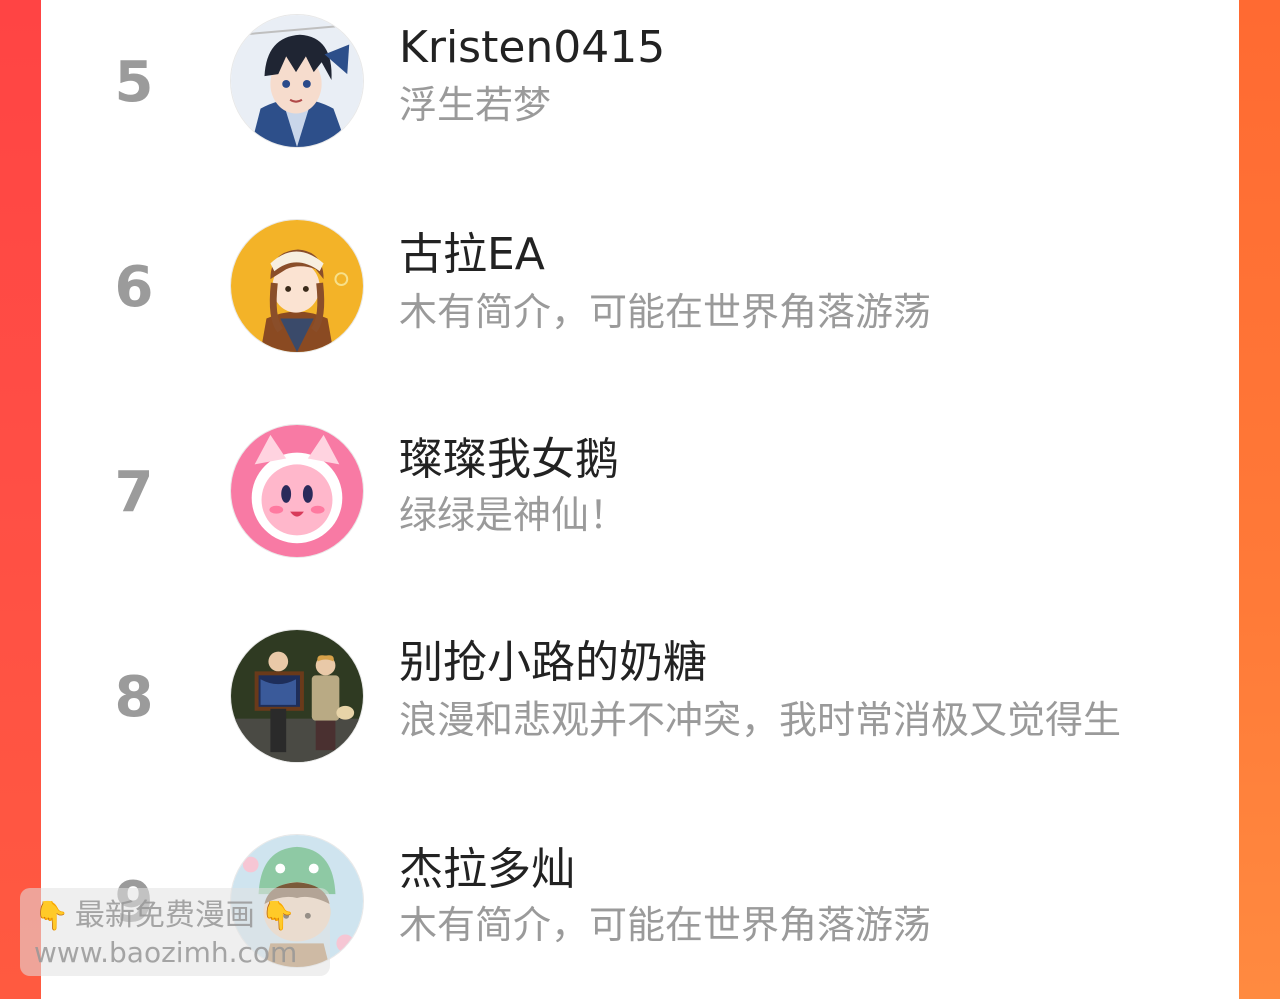  What do you see at coordinates (297, 81) in the screenshot?
I see `anime-boy-avatar-icon` at bounding box center [297, 81].